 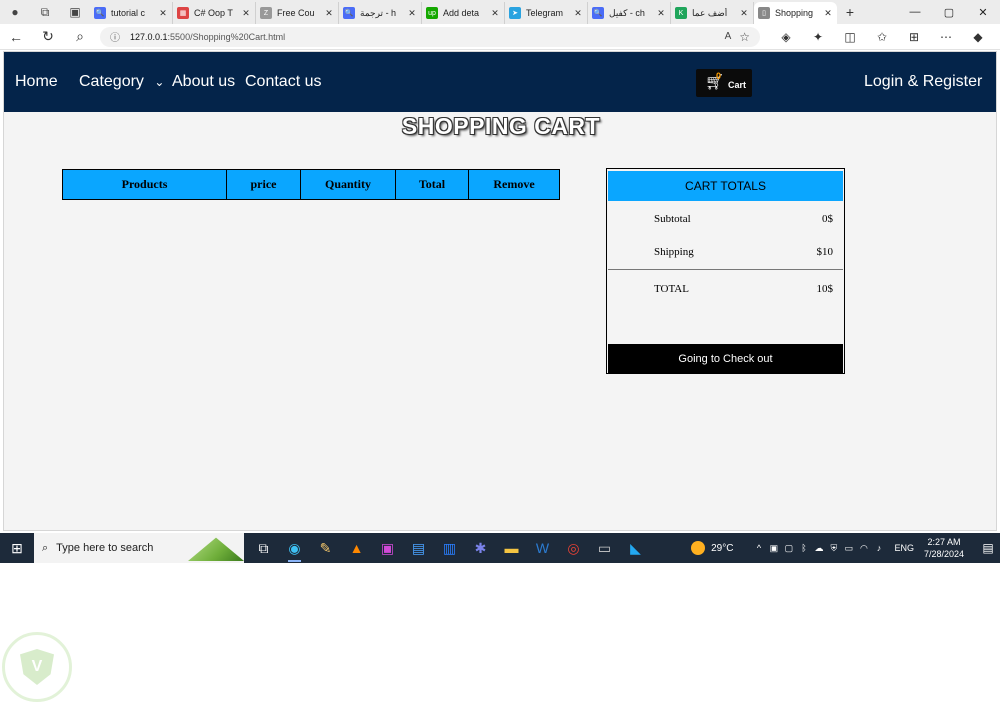 I want to click on tab-active: ▯ Shopping ✕, so click(x=795, y=13).